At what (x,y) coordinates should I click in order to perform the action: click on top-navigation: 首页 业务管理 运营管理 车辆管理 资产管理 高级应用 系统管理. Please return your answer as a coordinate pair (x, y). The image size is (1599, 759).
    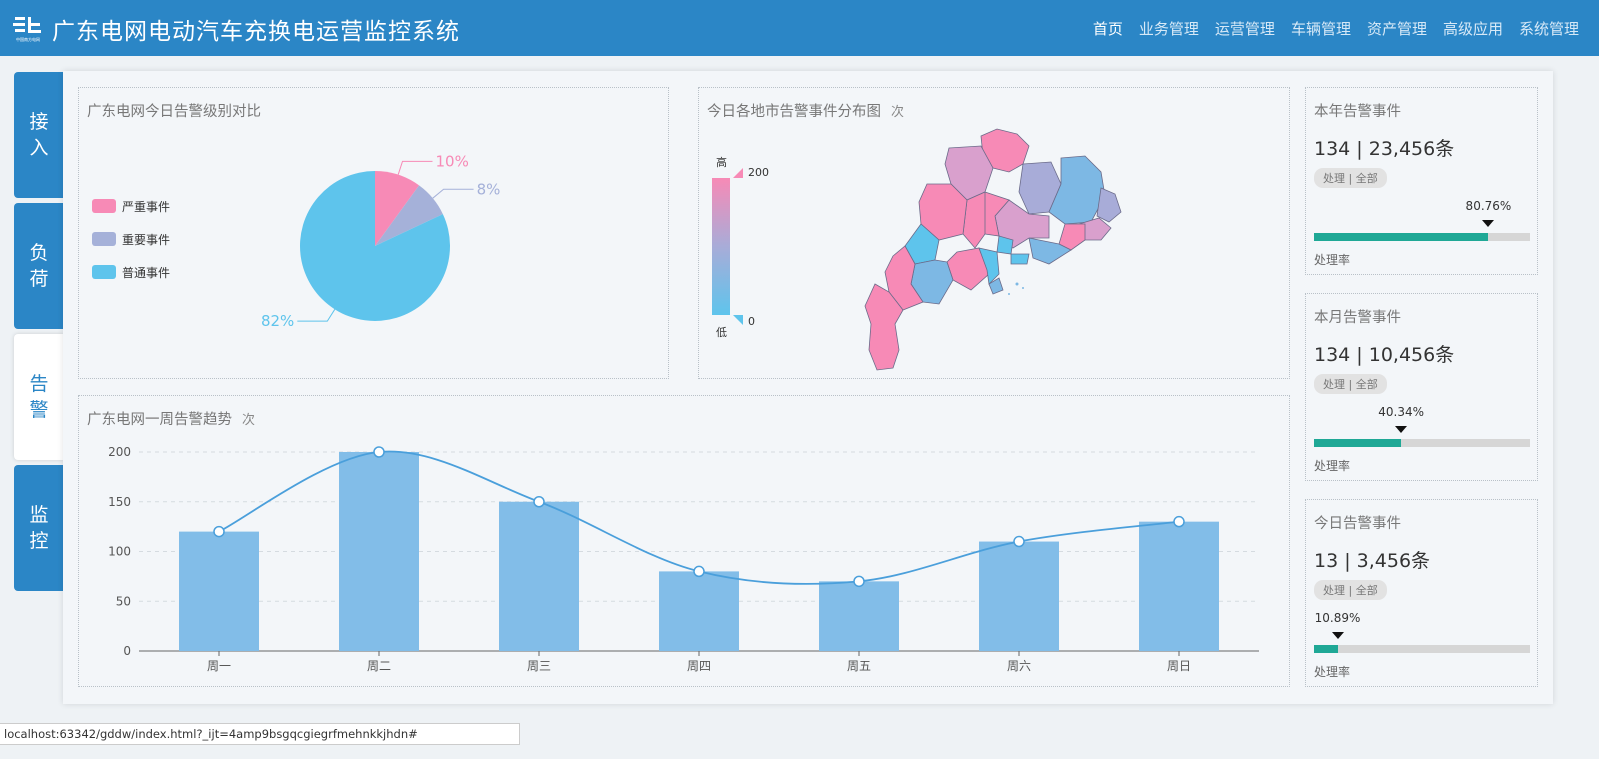
    Looking at the image, I should click on (1336, 28).